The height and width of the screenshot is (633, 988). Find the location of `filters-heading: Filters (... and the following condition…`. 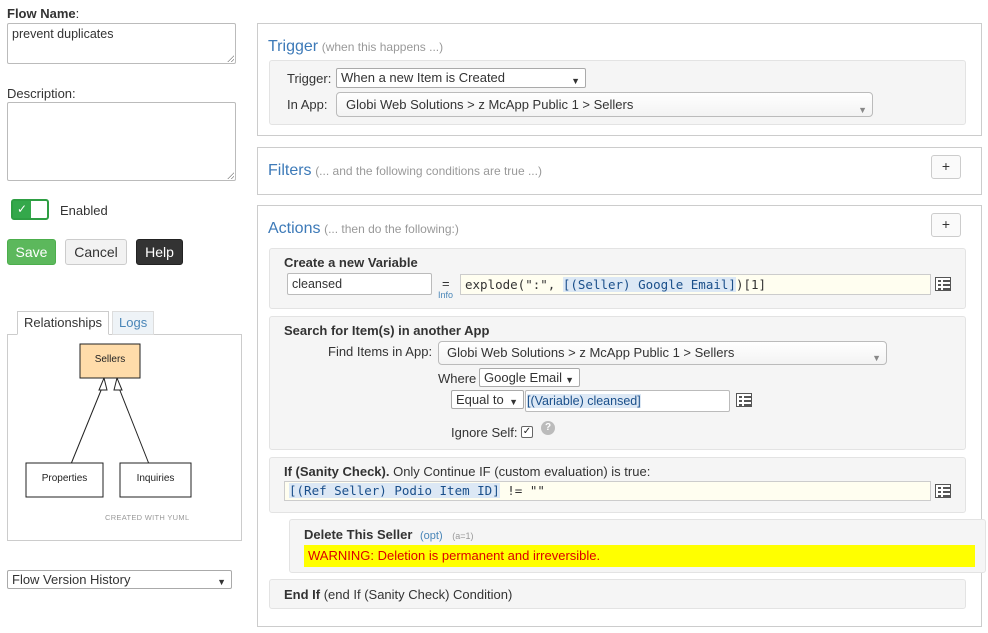

filters-heading: Filters (... and the following condition… is located at coordinates (405, 171).